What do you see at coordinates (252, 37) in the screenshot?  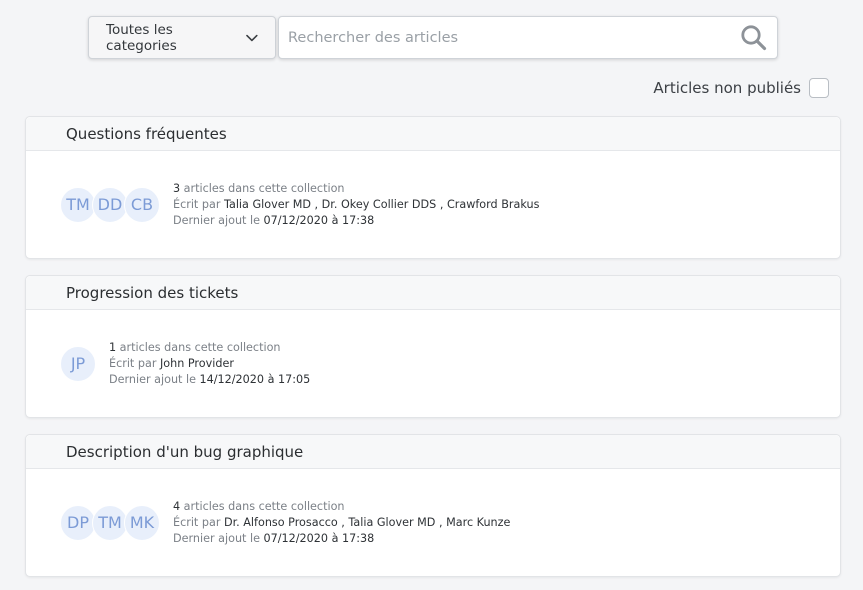 I see `chevron-down-icon` at bounding box center [252, 37].